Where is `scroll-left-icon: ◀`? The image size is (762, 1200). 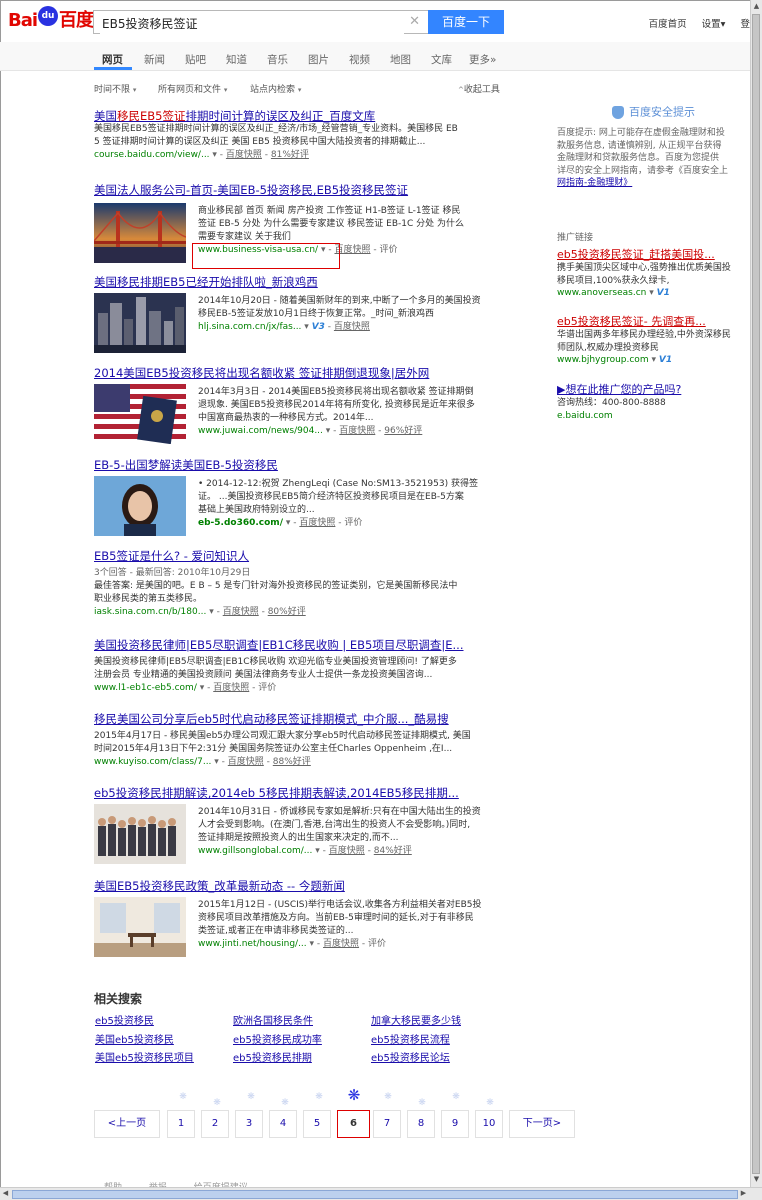 scroll-left-icon: ◀ is located at coordinates (5, 1193).